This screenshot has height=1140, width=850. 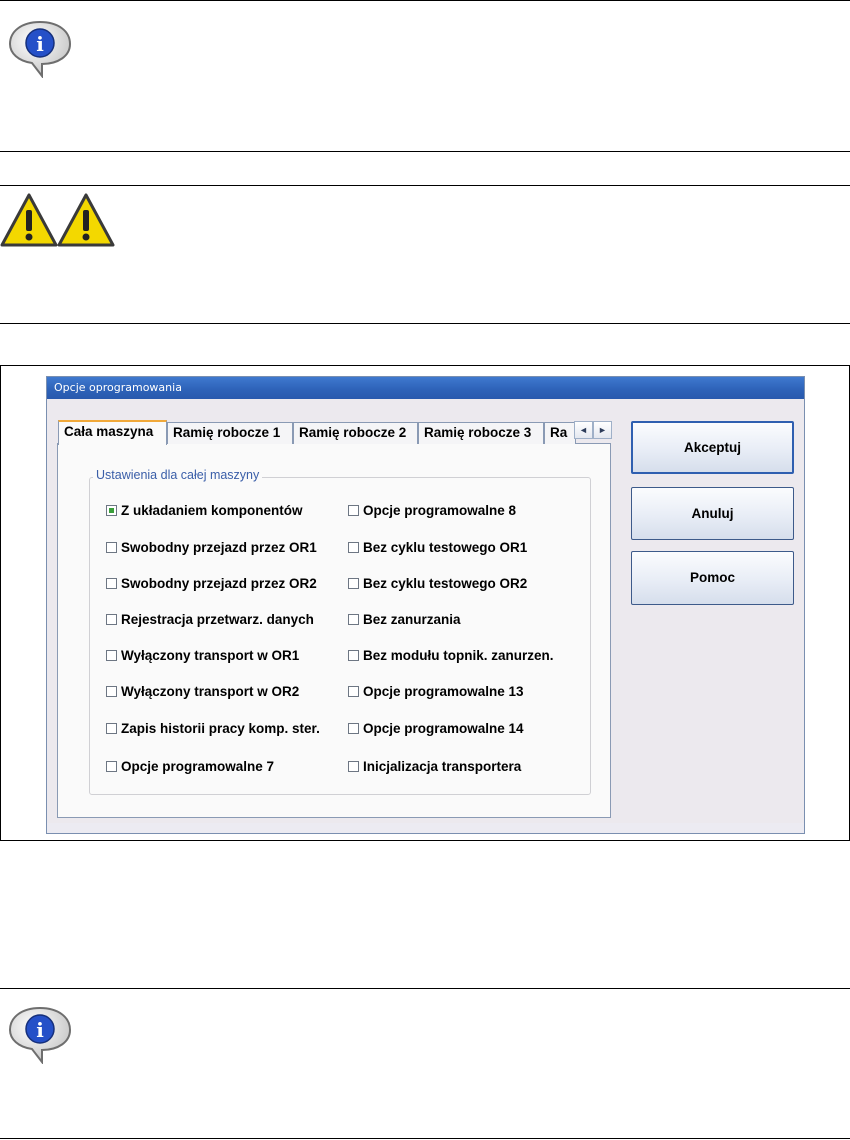 What do you see at coordinates (425, 828) in the screenshot?
I see `dialog-bottom-band` at bounding box center [425, 828].